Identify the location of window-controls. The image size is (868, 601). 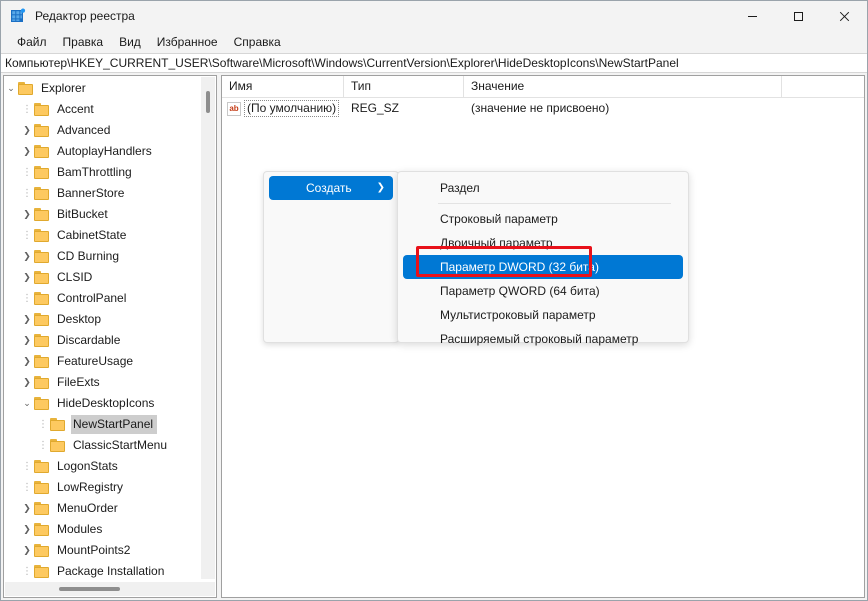
(798, 16).